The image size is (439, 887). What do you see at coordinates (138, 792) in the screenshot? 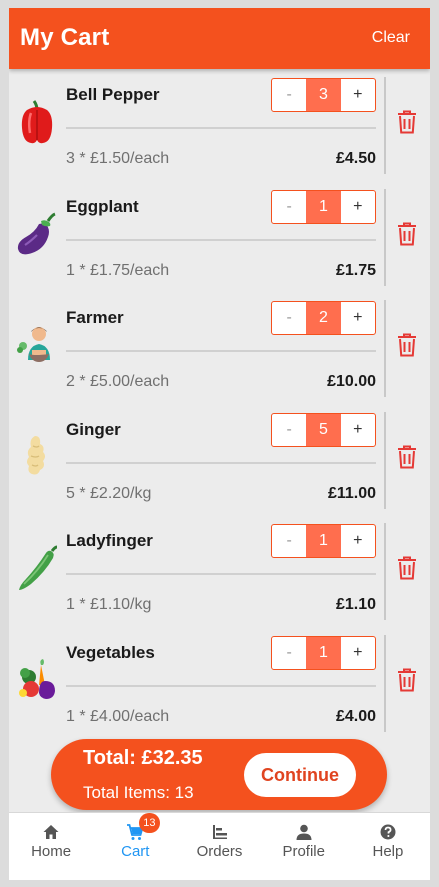
I see `cart-item-count: Total Items: 13` at bounding box center [138, 792].